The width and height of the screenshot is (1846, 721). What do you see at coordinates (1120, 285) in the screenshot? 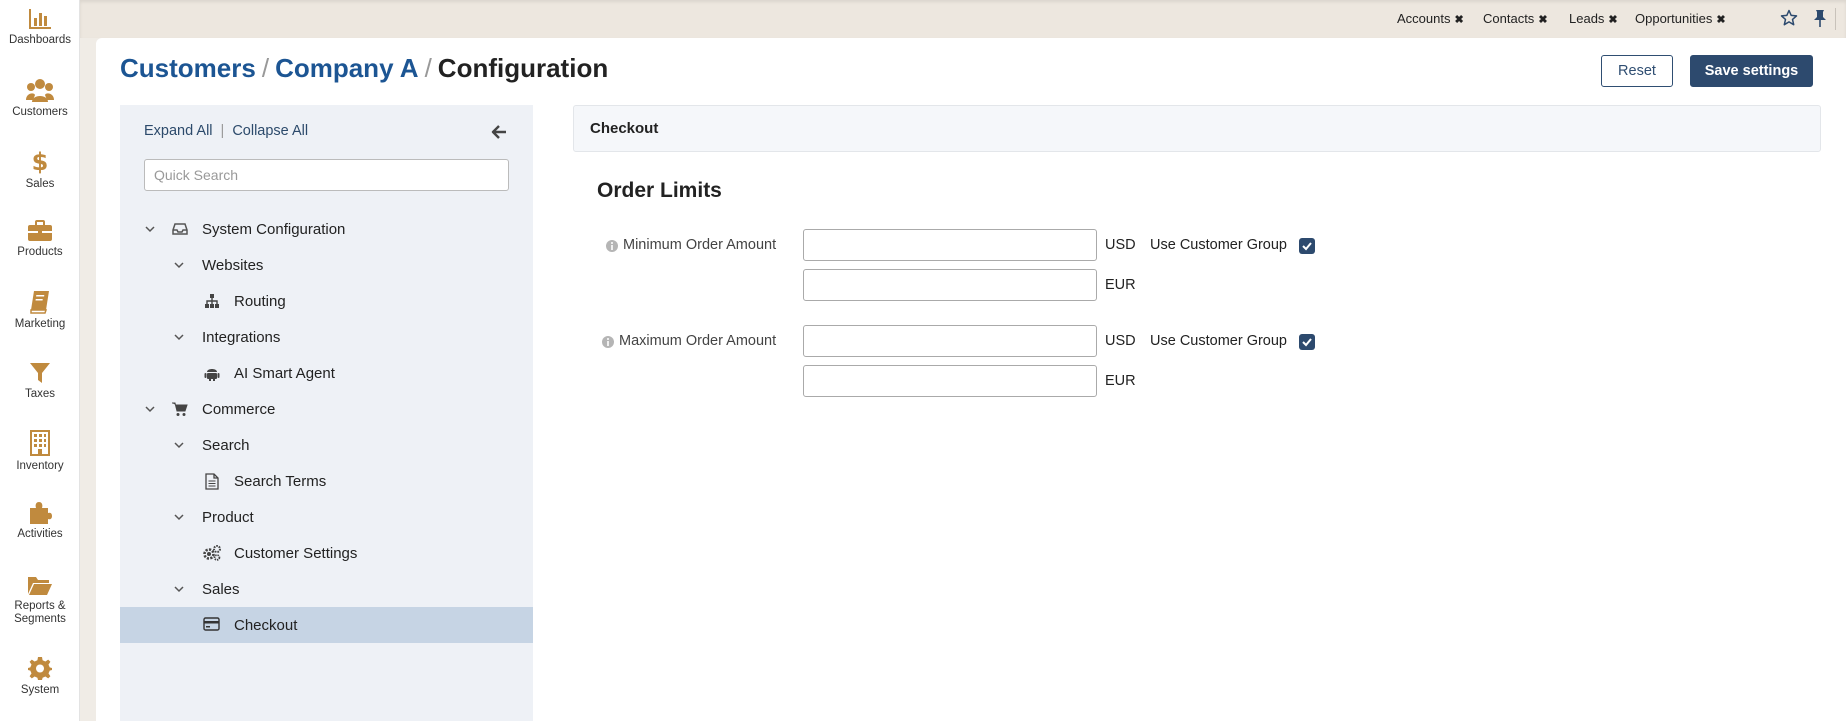
I see `currency-eur-label: EUR` at bounding box center [1120, 285].